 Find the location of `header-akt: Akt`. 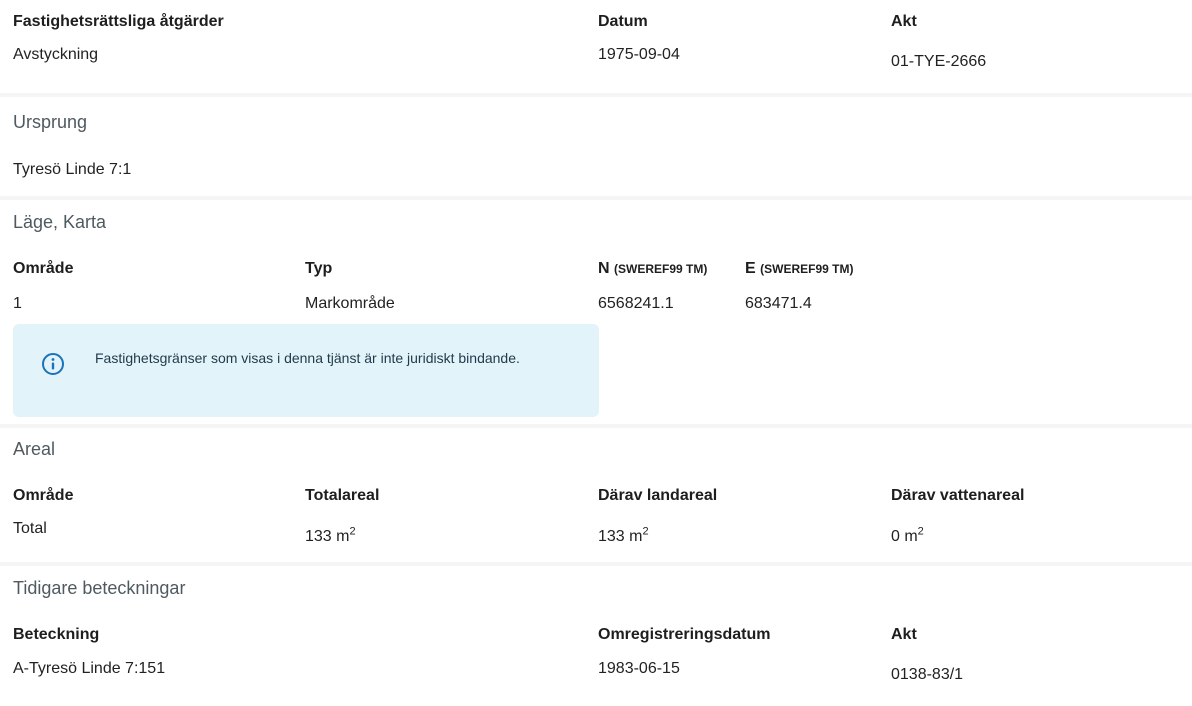

header-akt: Akt is located at coordinates (904, 21).